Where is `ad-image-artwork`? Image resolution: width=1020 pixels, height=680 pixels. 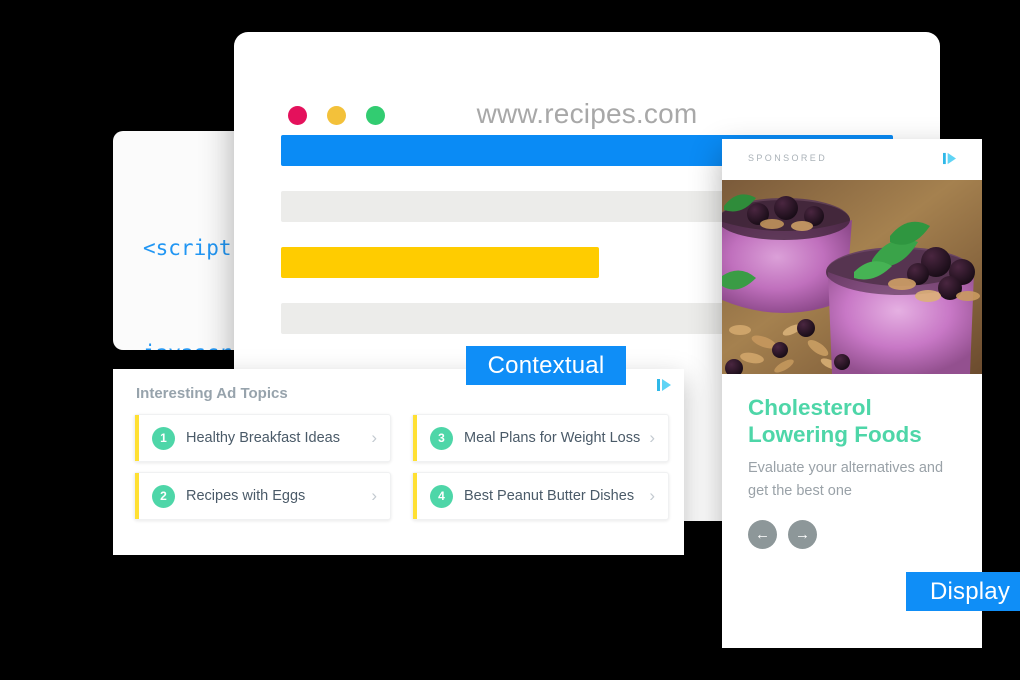
ad-image-artwork is located at coordinates (852, 277).